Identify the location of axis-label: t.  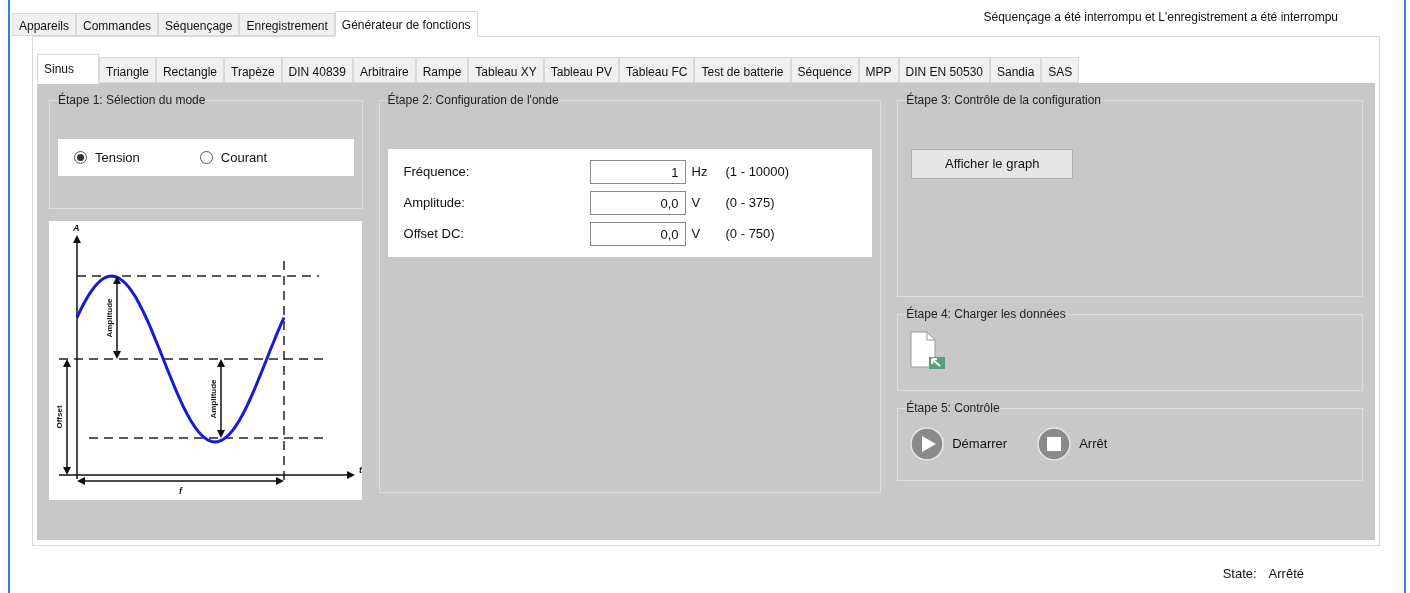
(360, 470).